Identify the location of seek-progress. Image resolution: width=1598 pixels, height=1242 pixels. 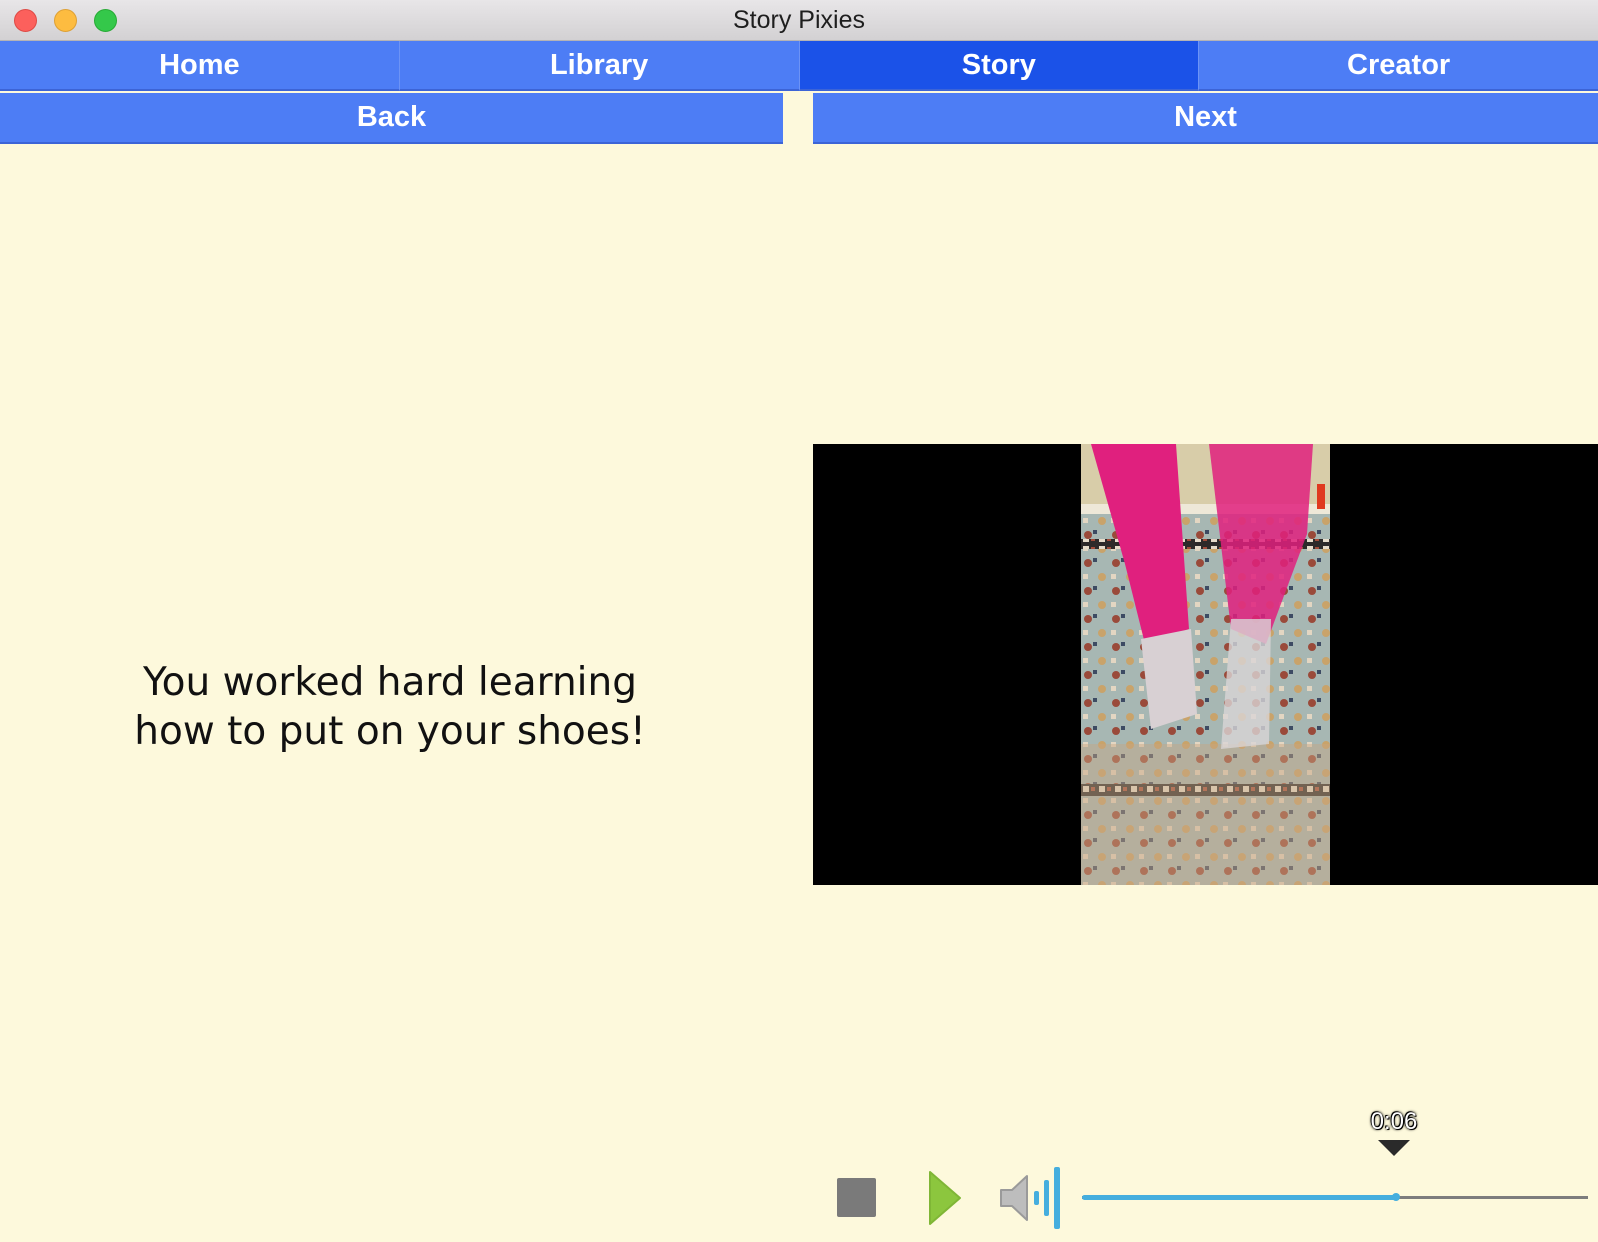
(1239, 1197).